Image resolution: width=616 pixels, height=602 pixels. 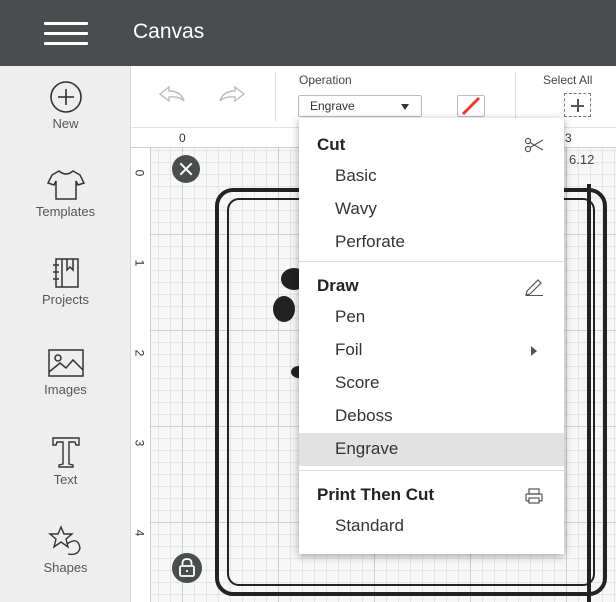 I want to click on shapes-icon, so click(x=64, y=540).